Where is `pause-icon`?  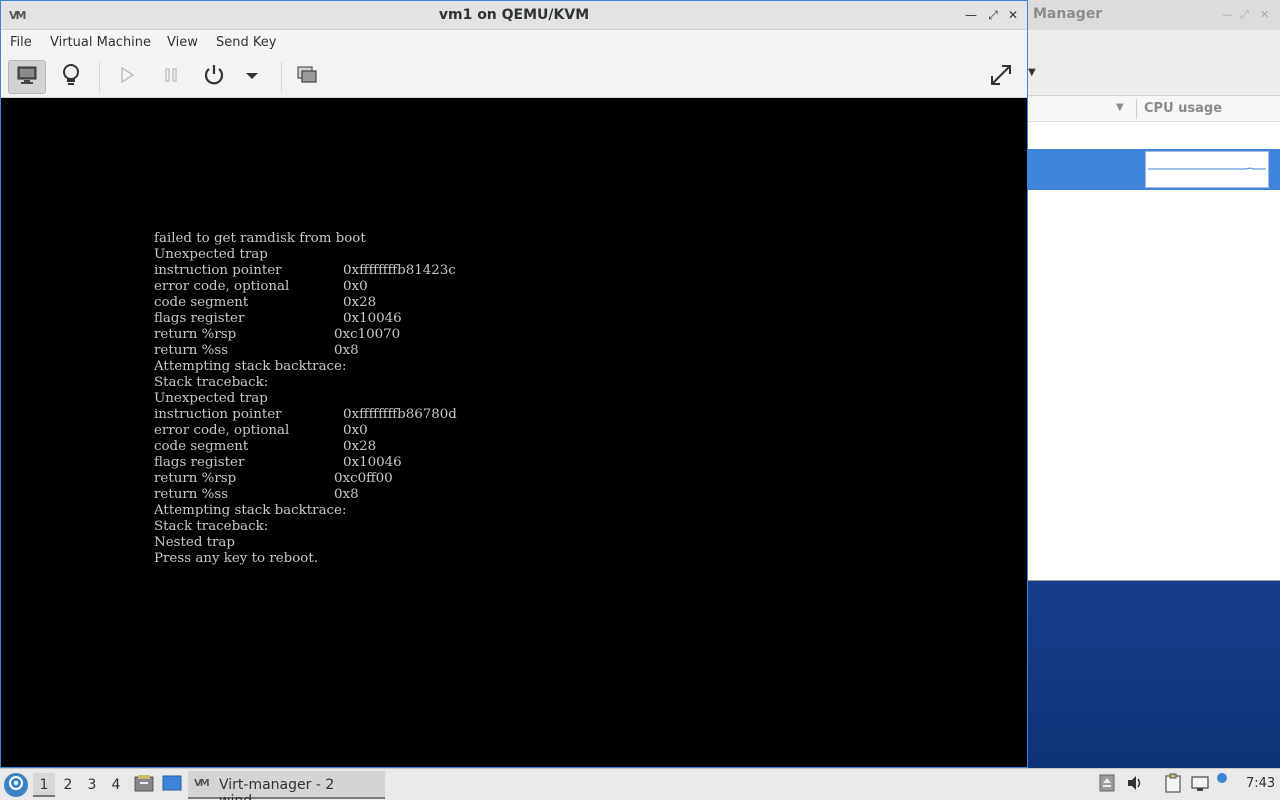 pause-icon is located at coordinates (171, 77).